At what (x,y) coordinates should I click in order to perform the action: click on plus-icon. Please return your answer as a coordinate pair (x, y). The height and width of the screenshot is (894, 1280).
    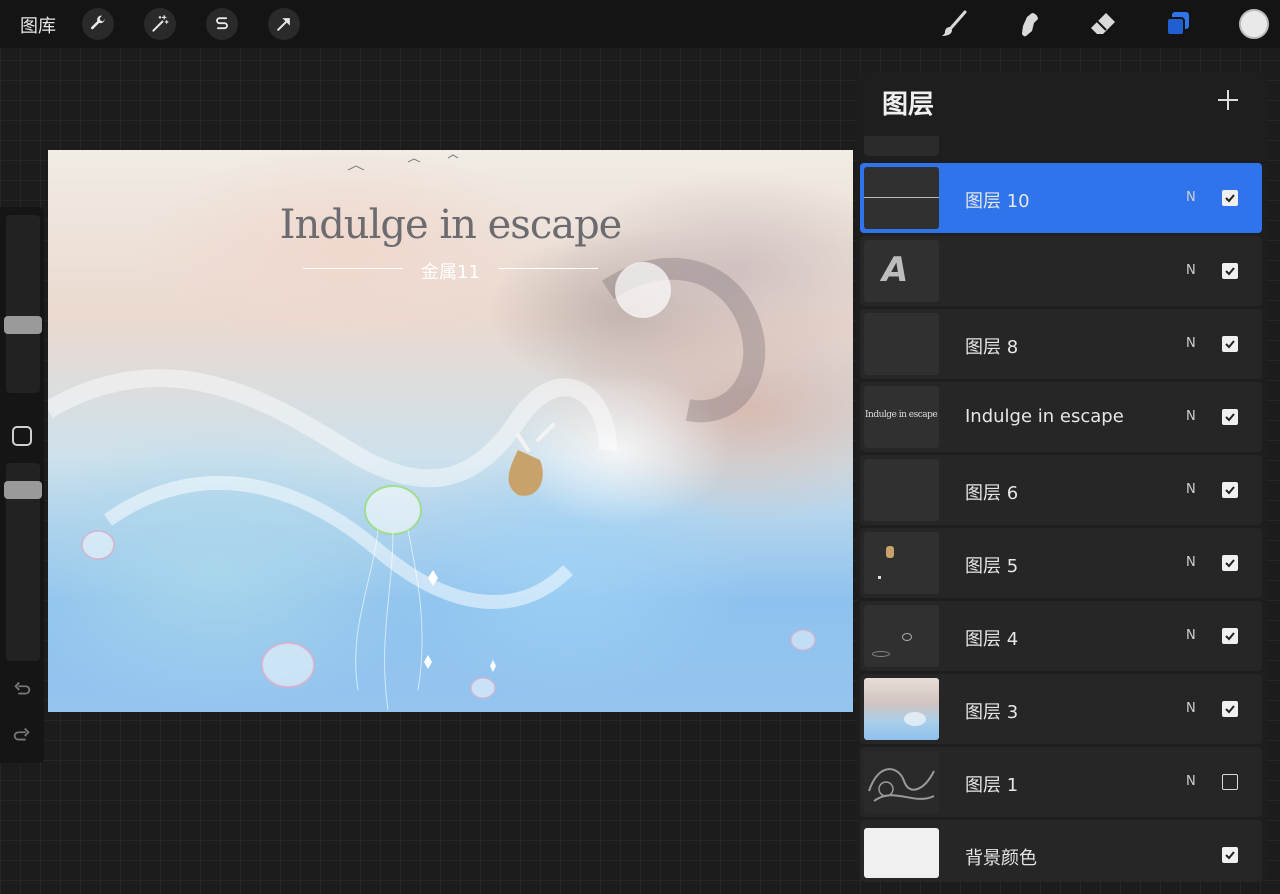
    Looking at the image, I should click on (1228, 100).